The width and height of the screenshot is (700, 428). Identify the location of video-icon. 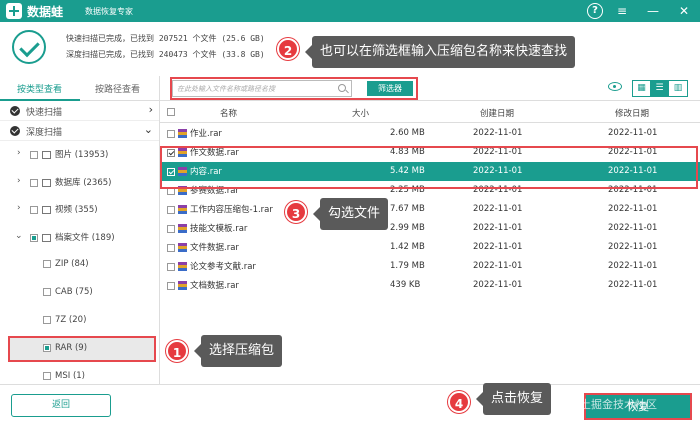
(46, 209).